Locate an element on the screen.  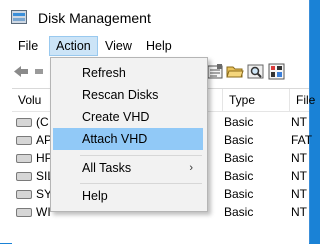
window-title: Disk Management is located at coordinates (94, 18).